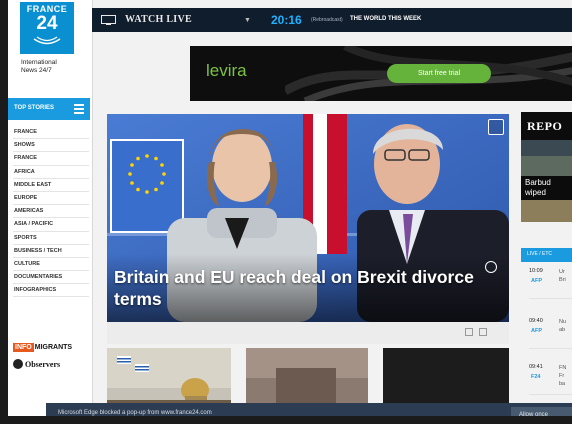 Image resolution: width=572 pixels, height=424 pixels. What do you see at coordinates (43, 364) in the screenshot?
I see `observers-label: Observers` at bounding box center [43, 364].